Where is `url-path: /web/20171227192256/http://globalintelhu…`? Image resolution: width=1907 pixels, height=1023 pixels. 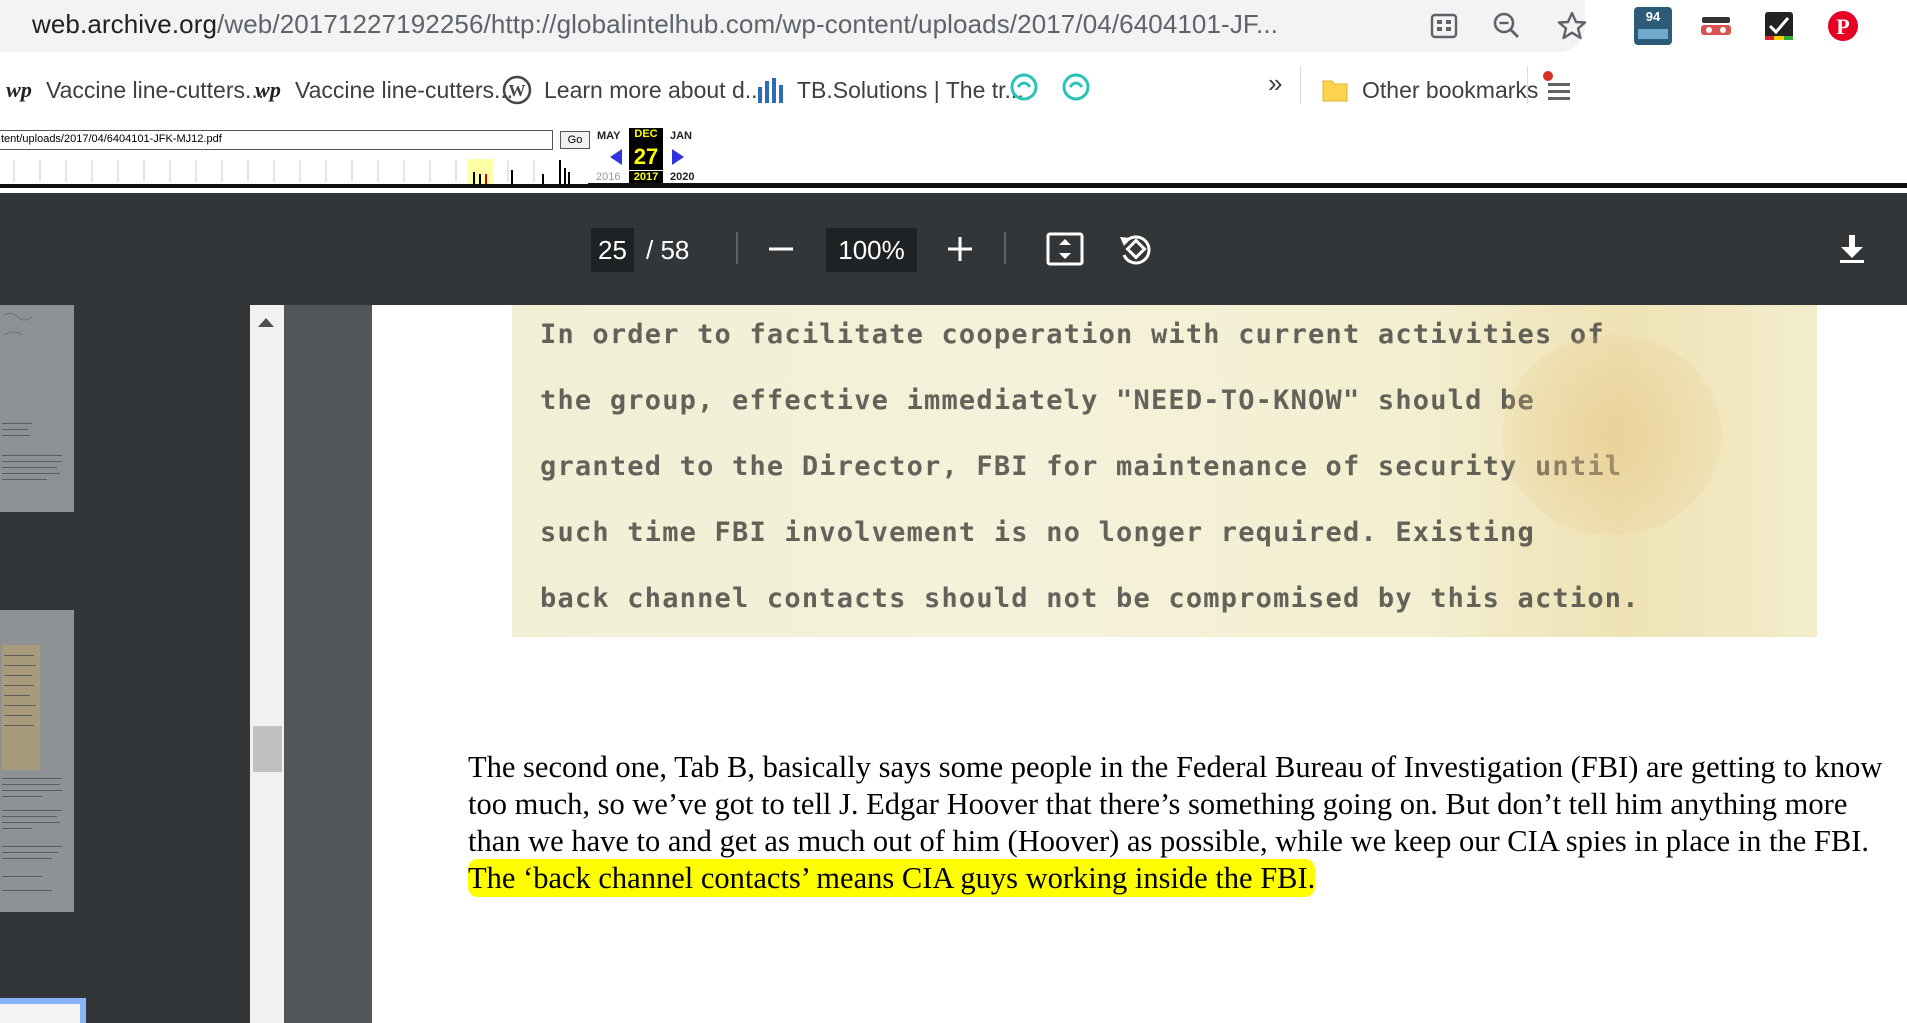 url-path: /web/20171227192256/http://globalintelhu… is located at coordinates (747, 24).